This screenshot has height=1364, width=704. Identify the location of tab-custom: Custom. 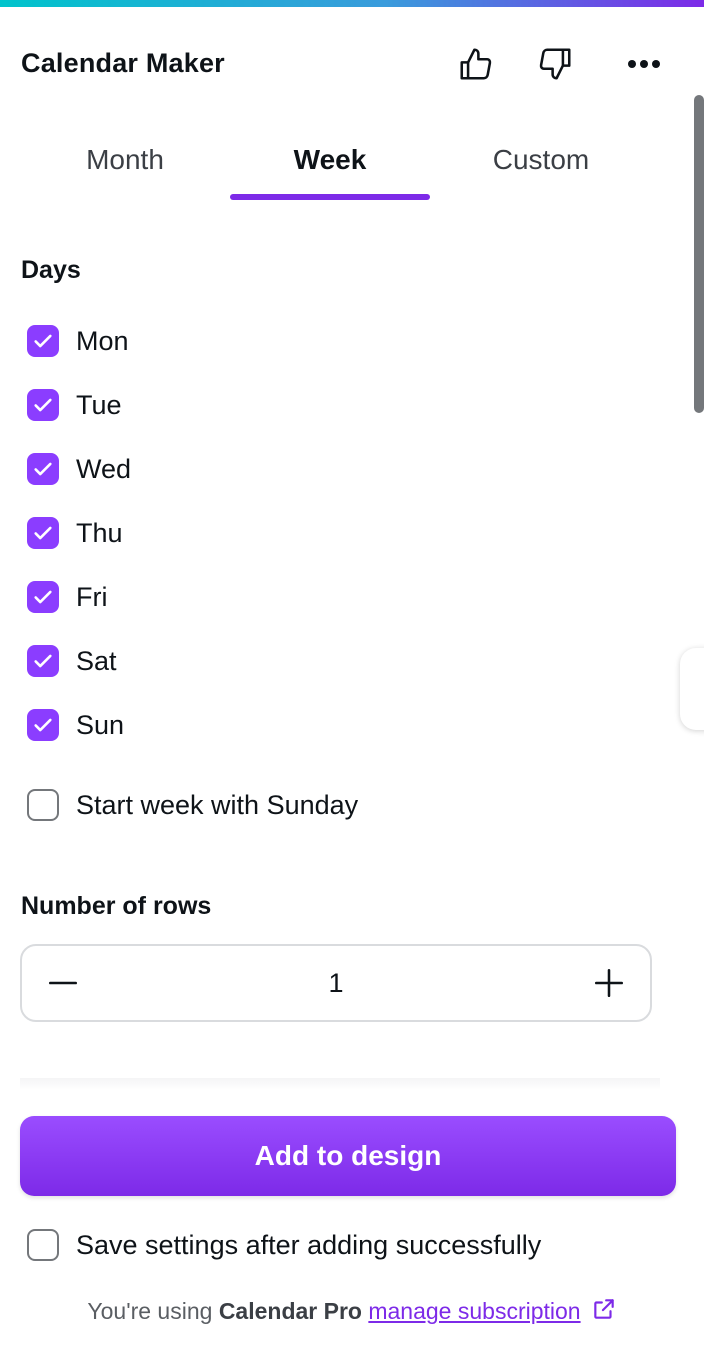
(541, 160).